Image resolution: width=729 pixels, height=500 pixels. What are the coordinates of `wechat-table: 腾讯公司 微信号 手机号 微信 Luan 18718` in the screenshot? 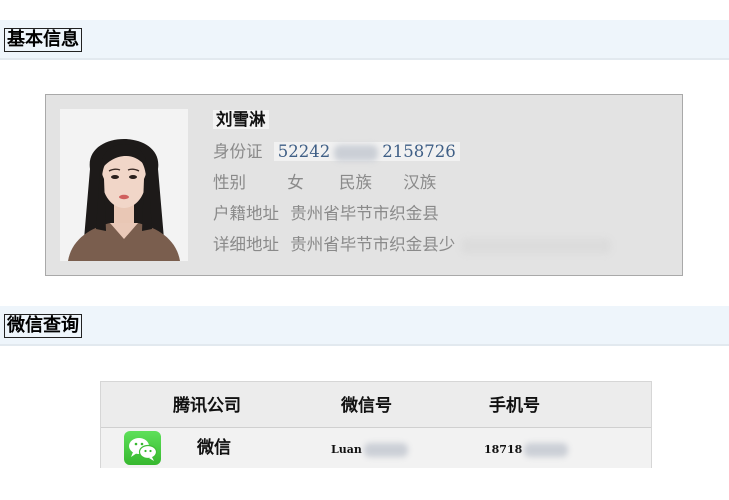 It's located at (376, 424).